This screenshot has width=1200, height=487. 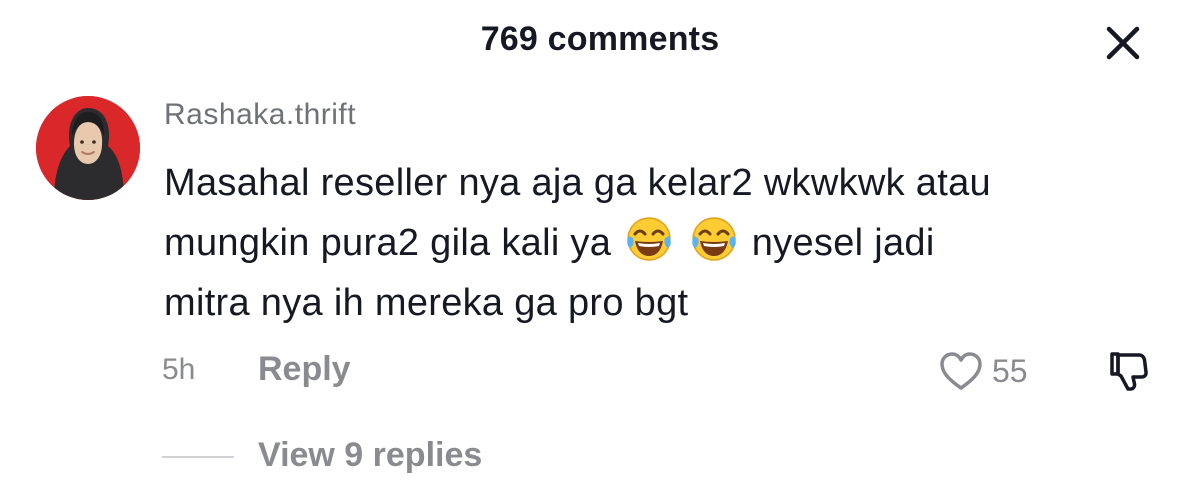 I want to click on reply-button: Reply, so click(x=304, y=369).